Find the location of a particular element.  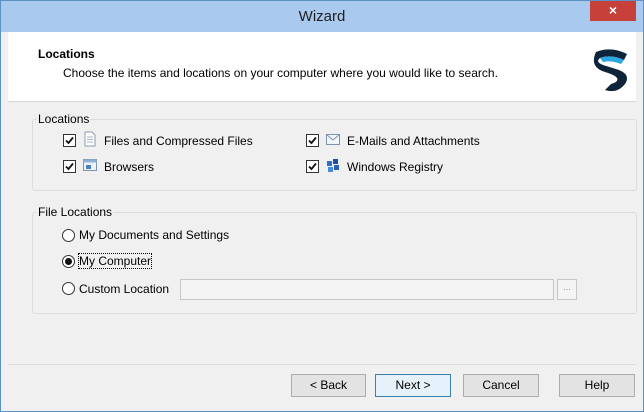

file-icon is located at coordinates (90, 139).